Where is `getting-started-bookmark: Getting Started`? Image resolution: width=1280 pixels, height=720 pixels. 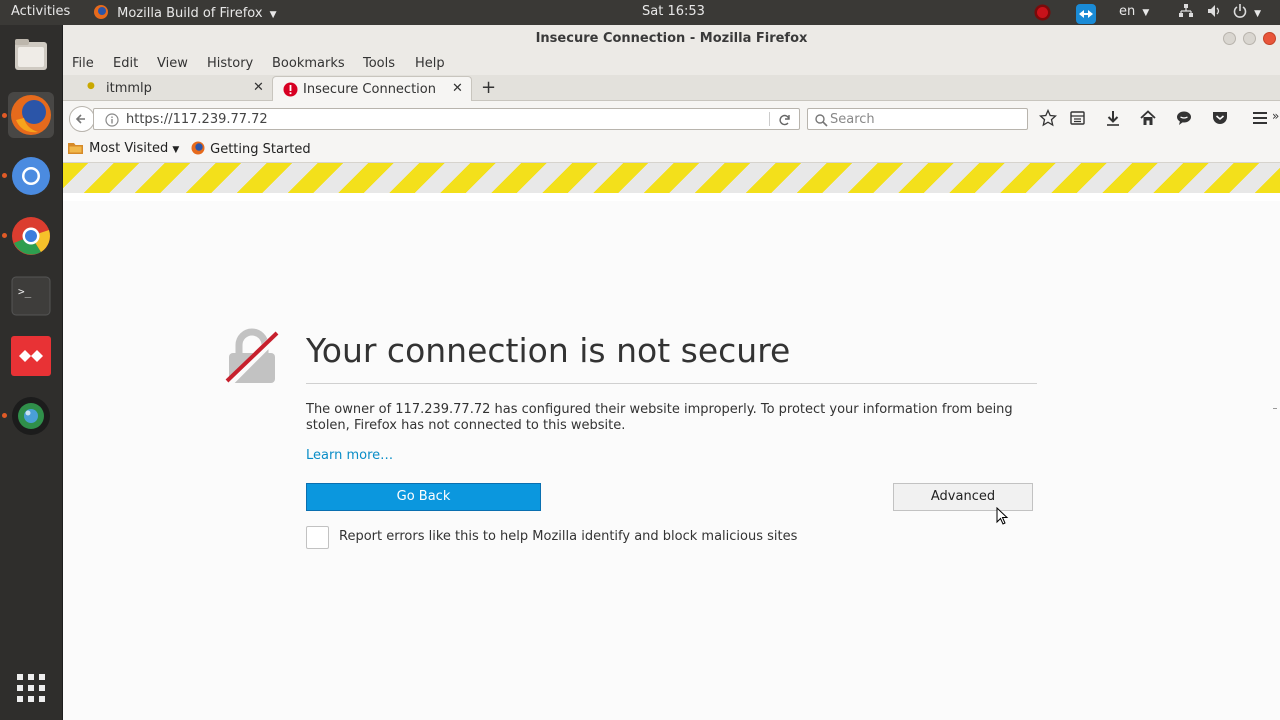
getting-started-bookmark: Getting Started is located at coordinates (251, 149).